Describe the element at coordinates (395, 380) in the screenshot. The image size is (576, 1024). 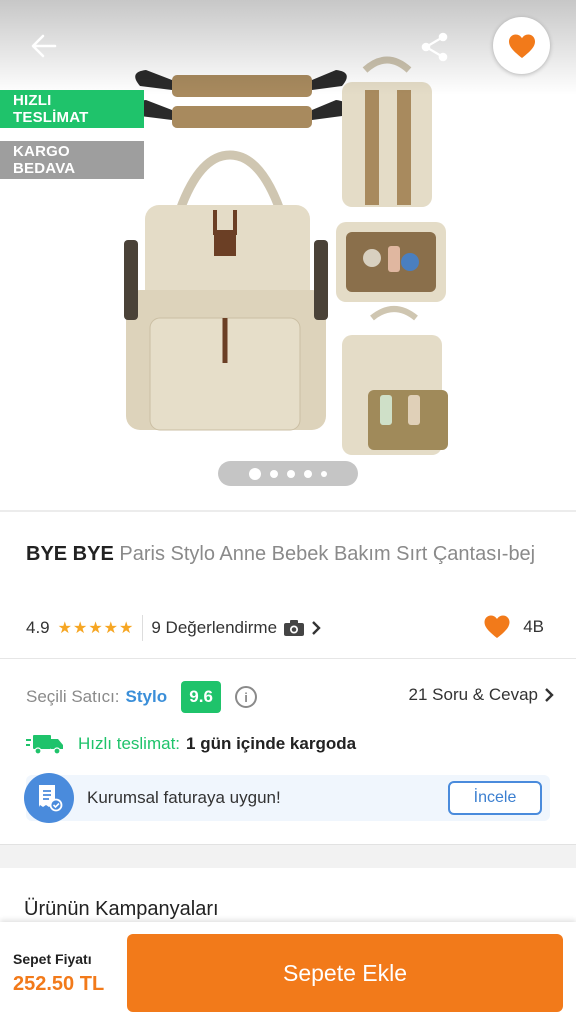
I see `backpack-pocket-view-image` at that location.